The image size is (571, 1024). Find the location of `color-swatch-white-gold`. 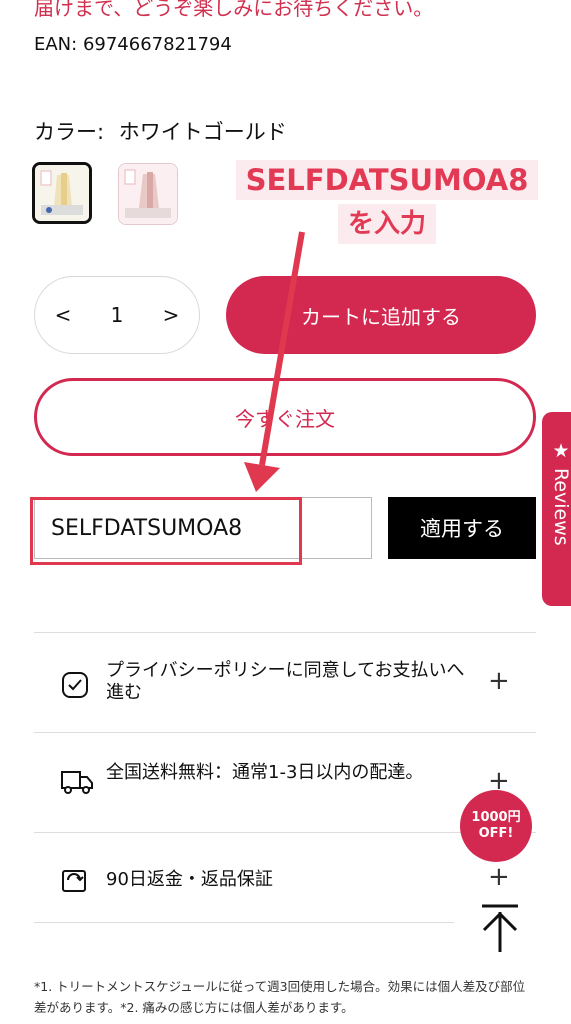

color-swatch-white-gold is located at coordinates (62, 193).